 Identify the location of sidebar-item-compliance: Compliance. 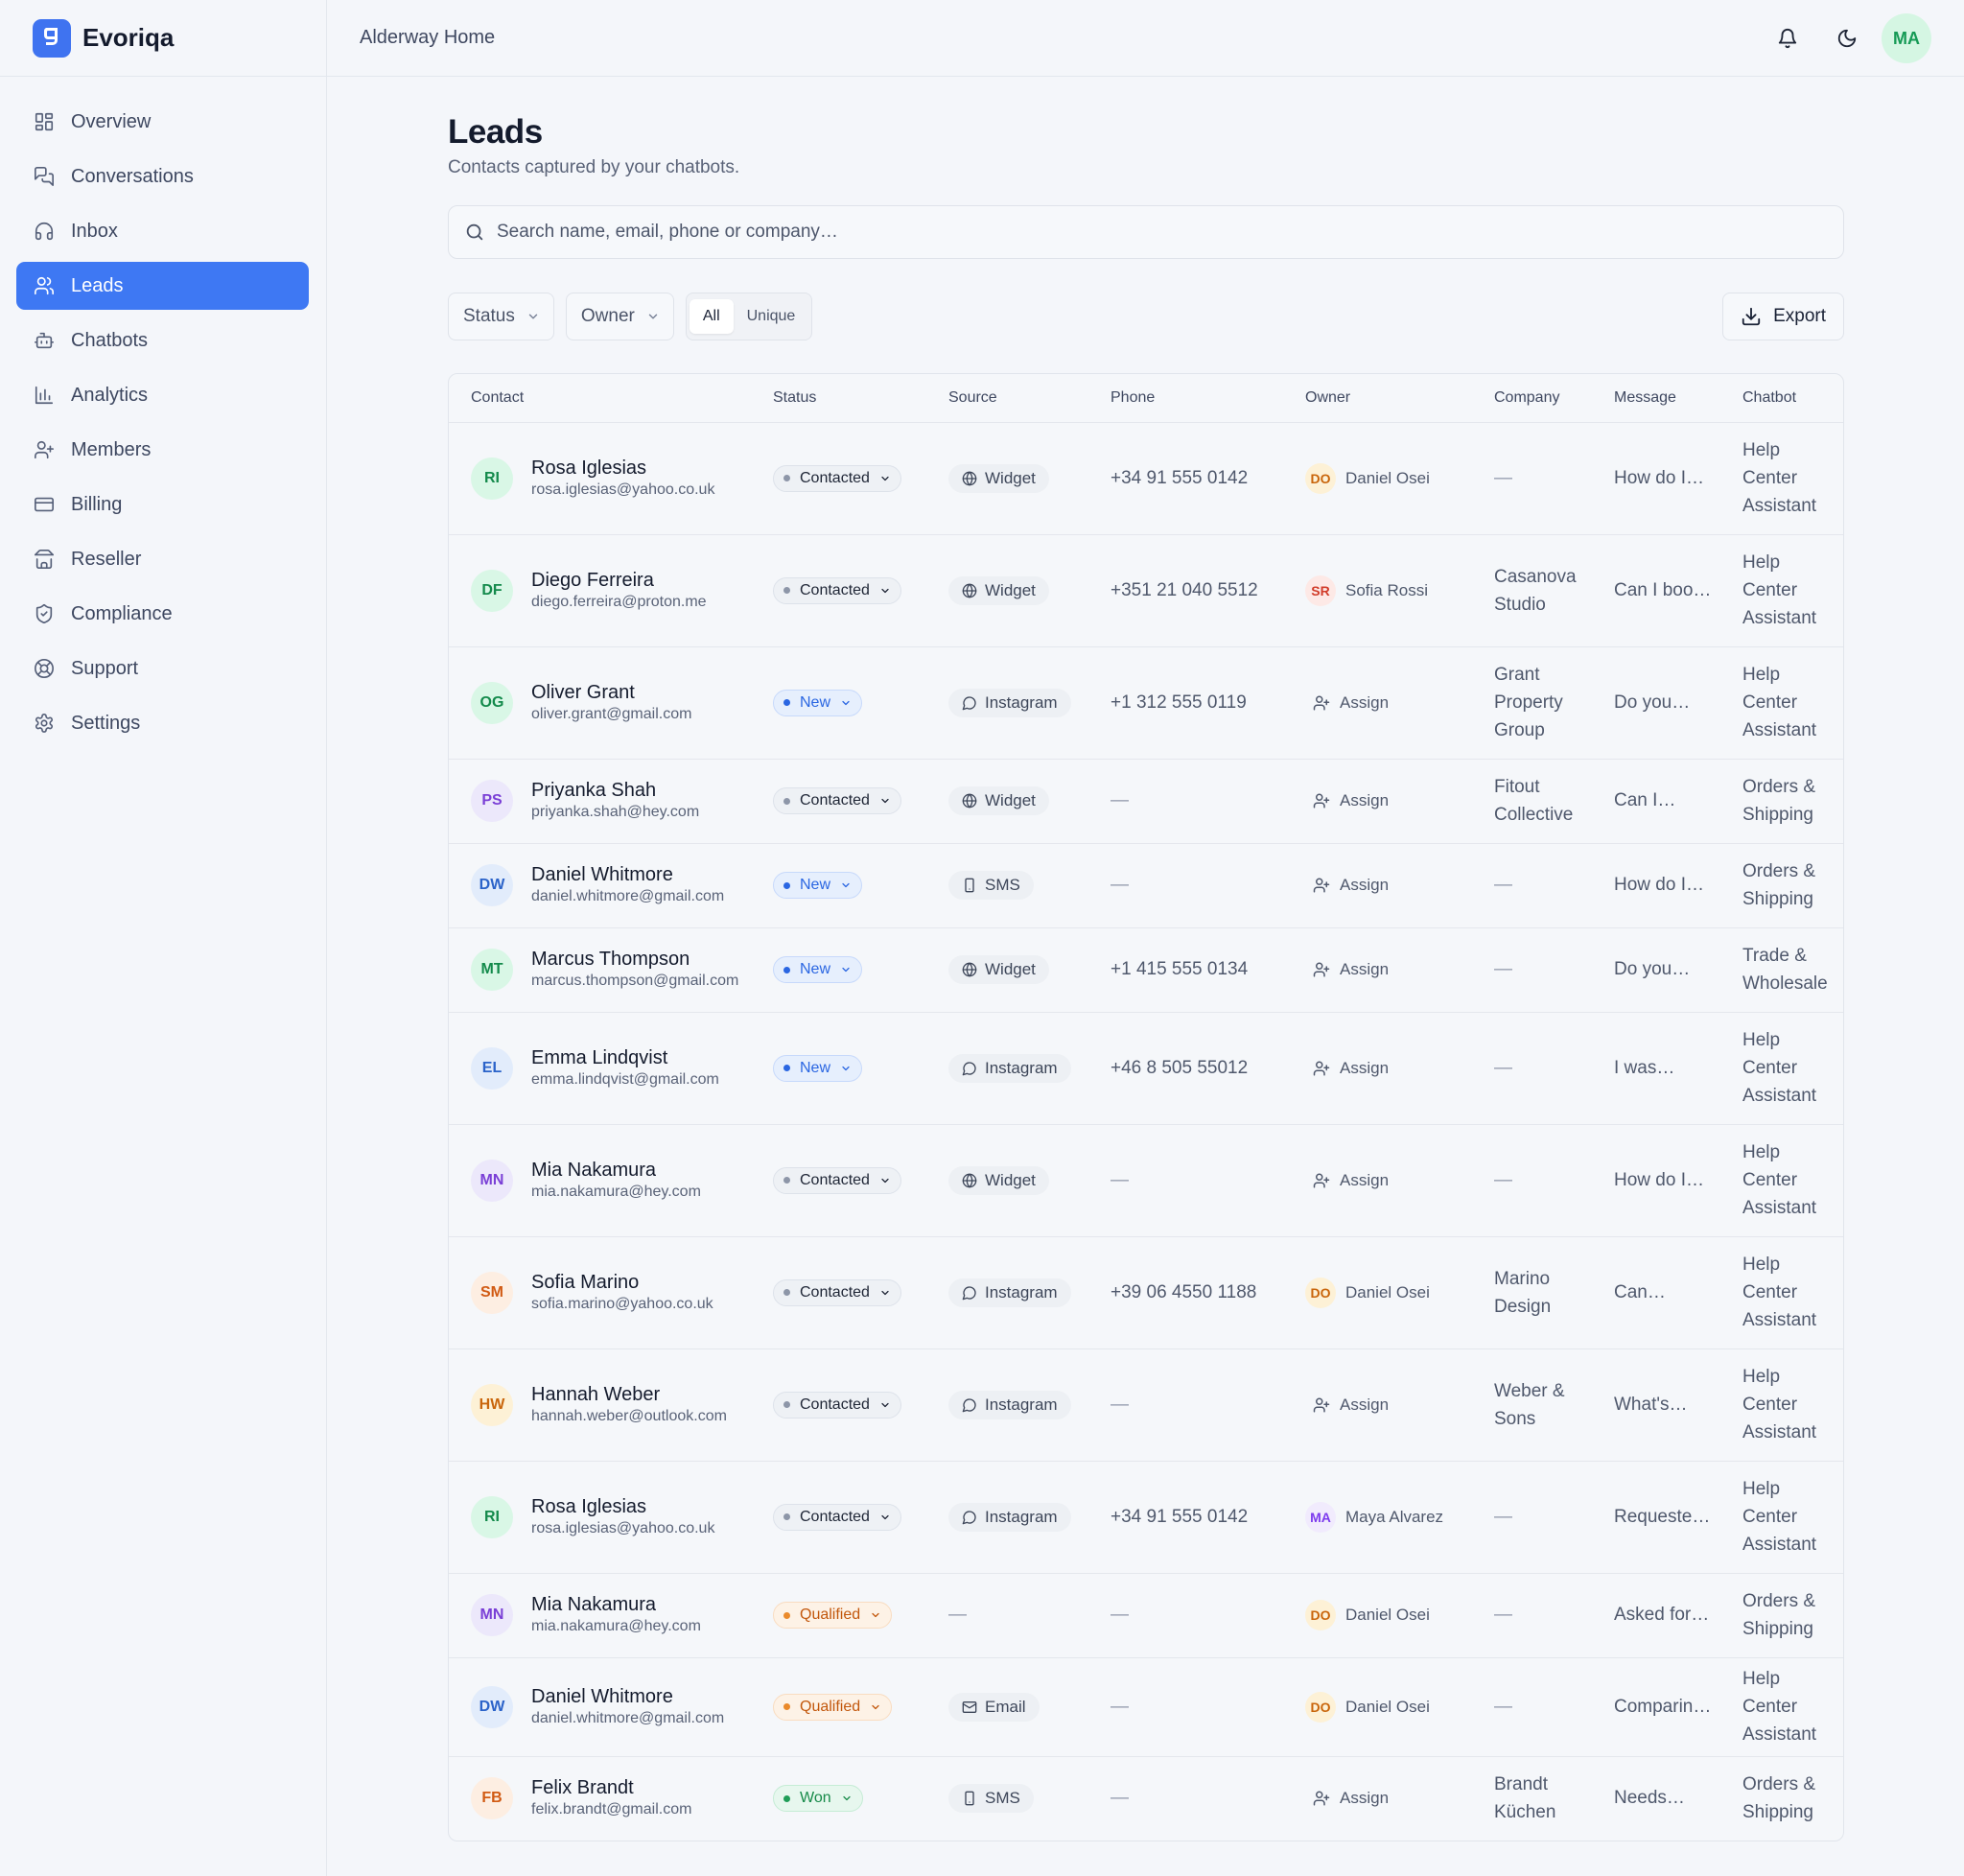
(162, 614).